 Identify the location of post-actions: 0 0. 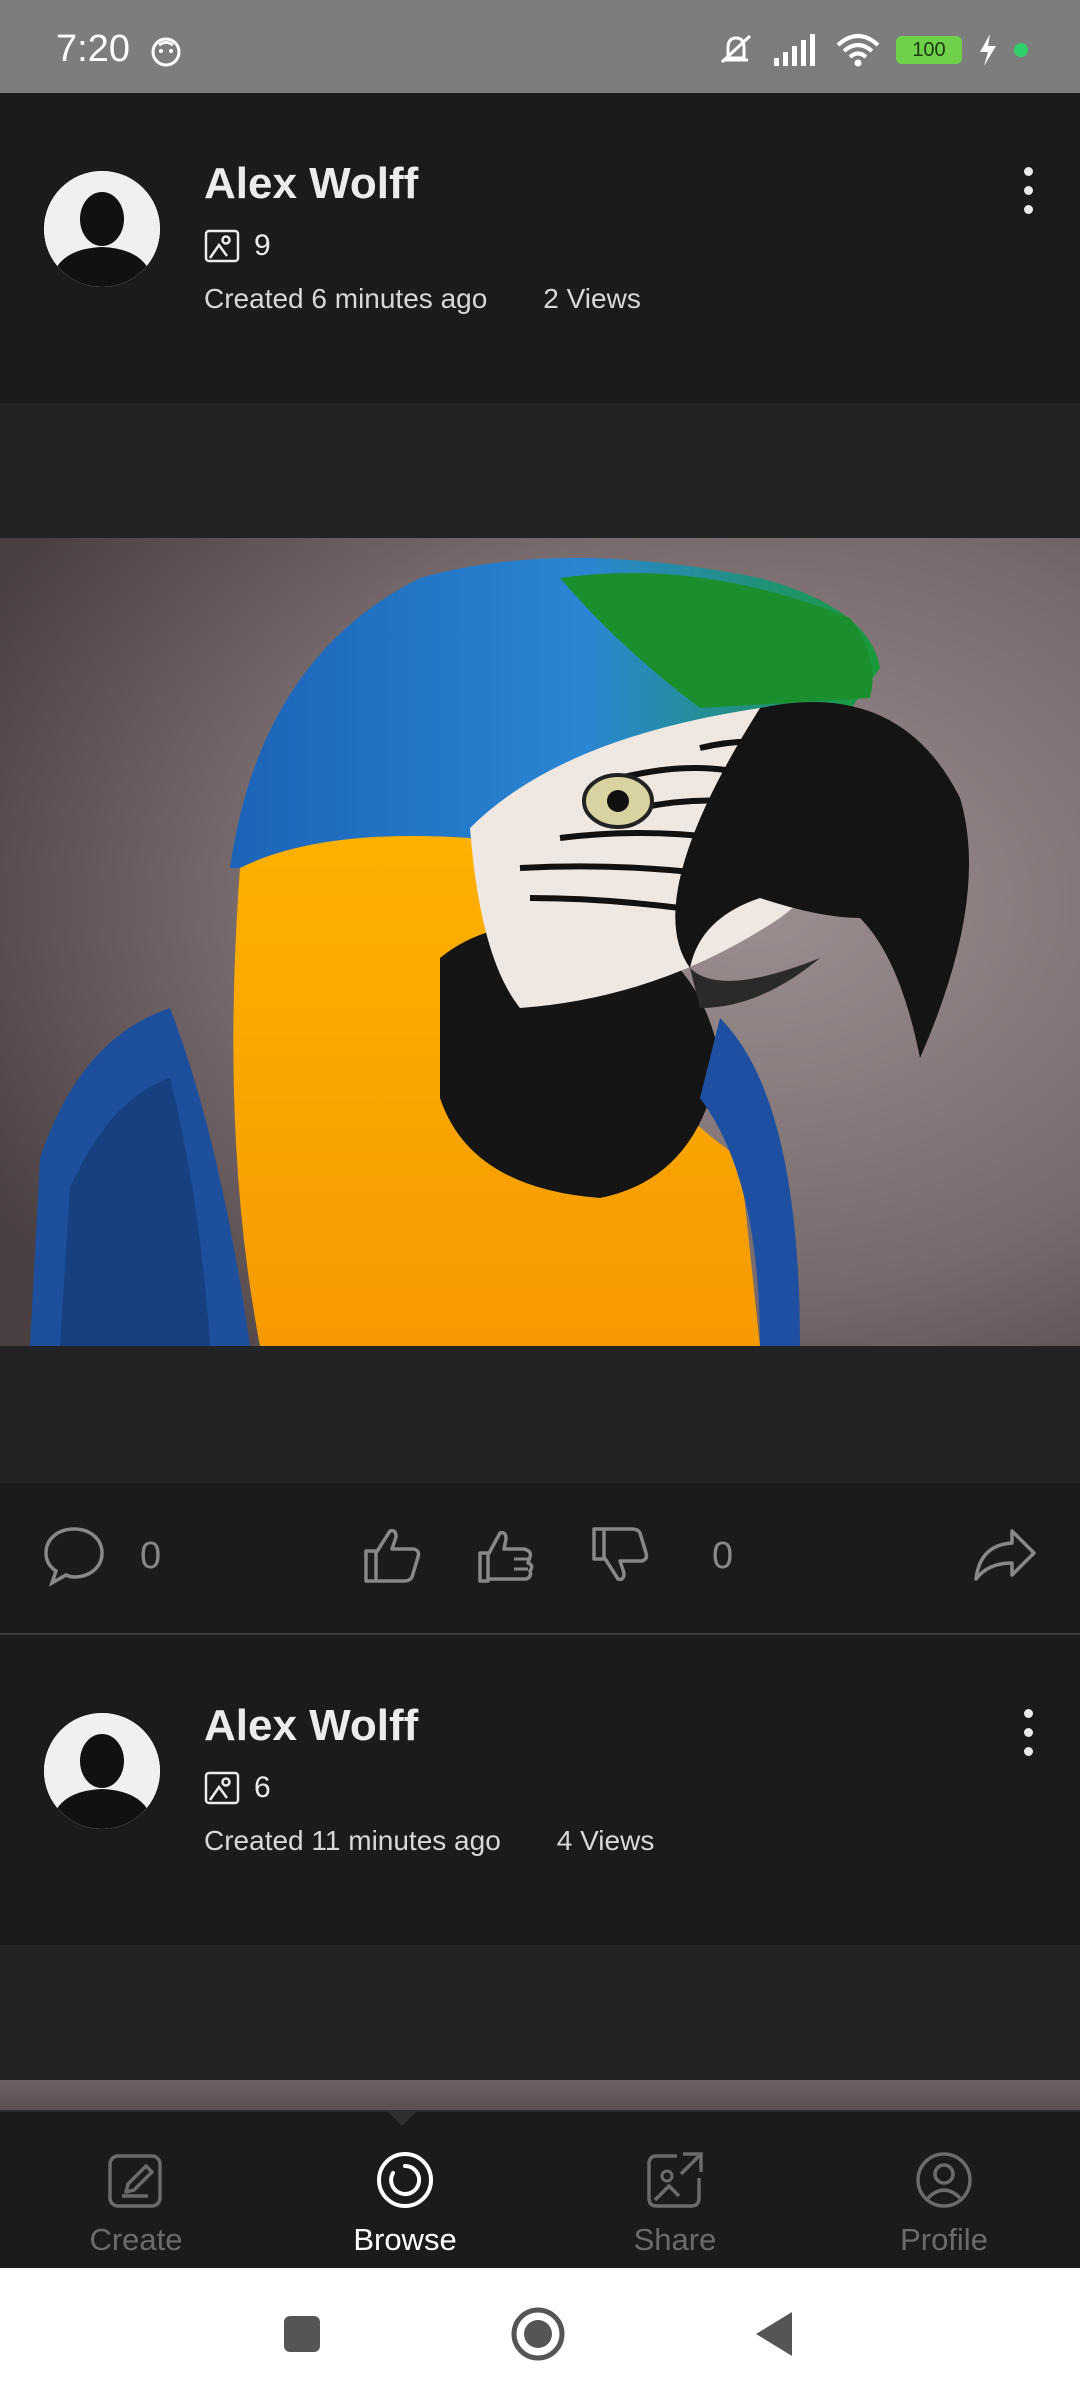
(540, 1559).